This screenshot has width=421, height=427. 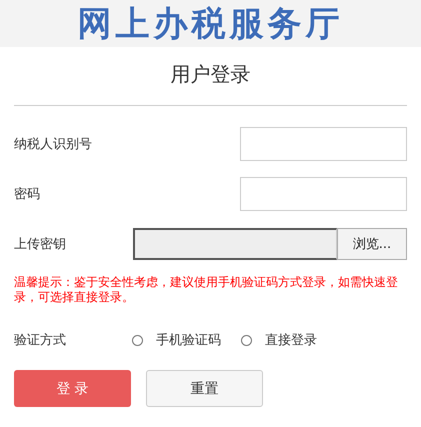 I want to click on reset-button: 重置, so click(x=204, y=388).